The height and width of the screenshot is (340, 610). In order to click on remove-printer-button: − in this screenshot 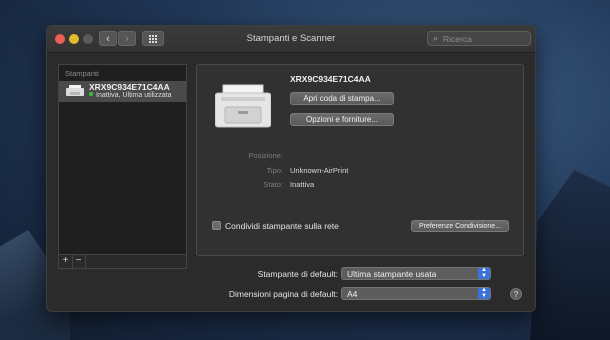, I will do `click(79, 261)`.